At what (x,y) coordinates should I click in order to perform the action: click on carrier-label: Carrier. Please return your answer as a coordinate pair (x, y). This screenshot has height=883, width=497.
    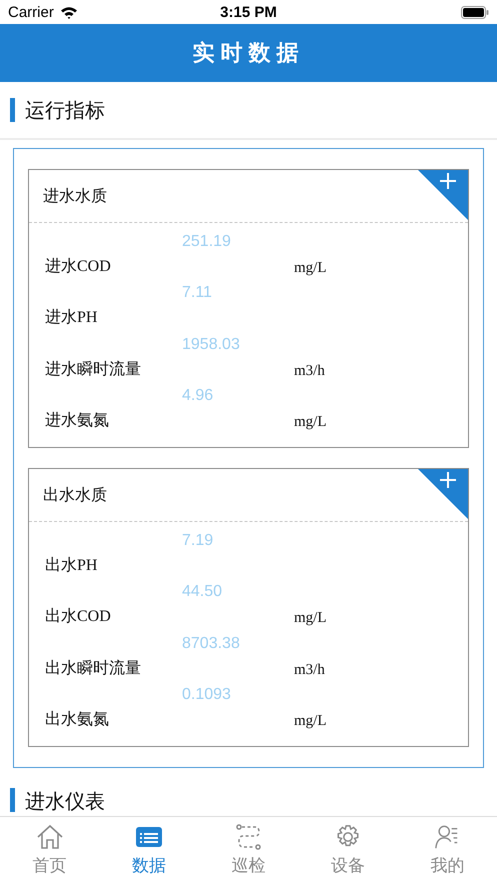
    Looking at the image, I should click on (31, 12).